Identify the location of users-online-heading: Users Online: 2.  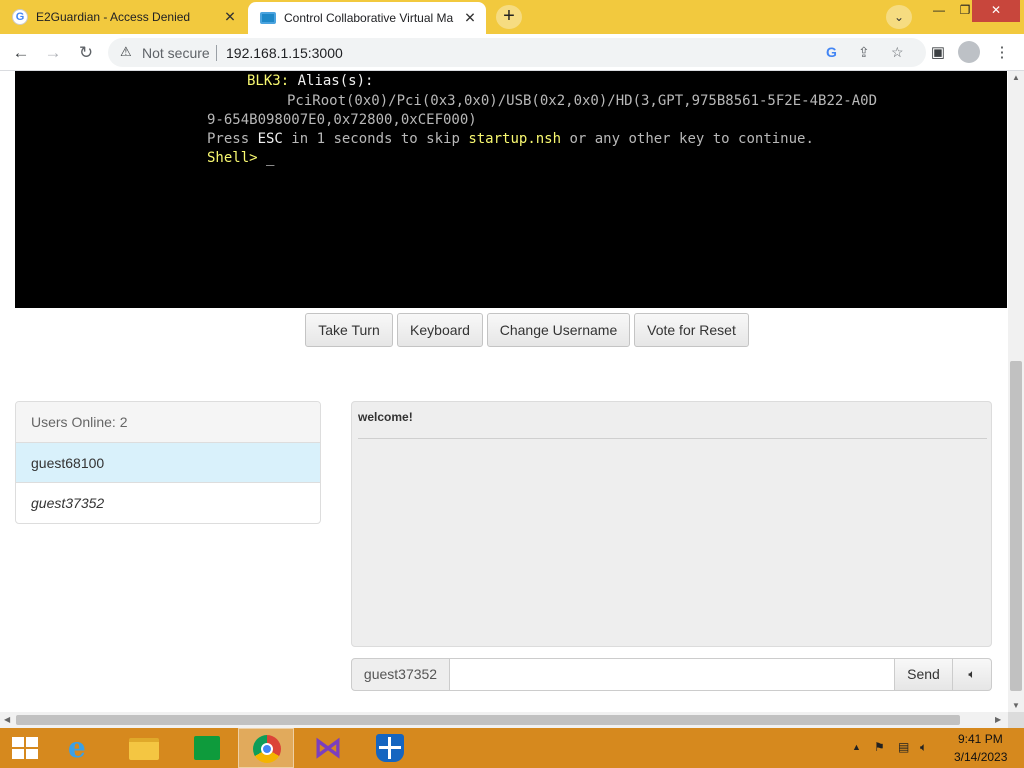
(168, 422).